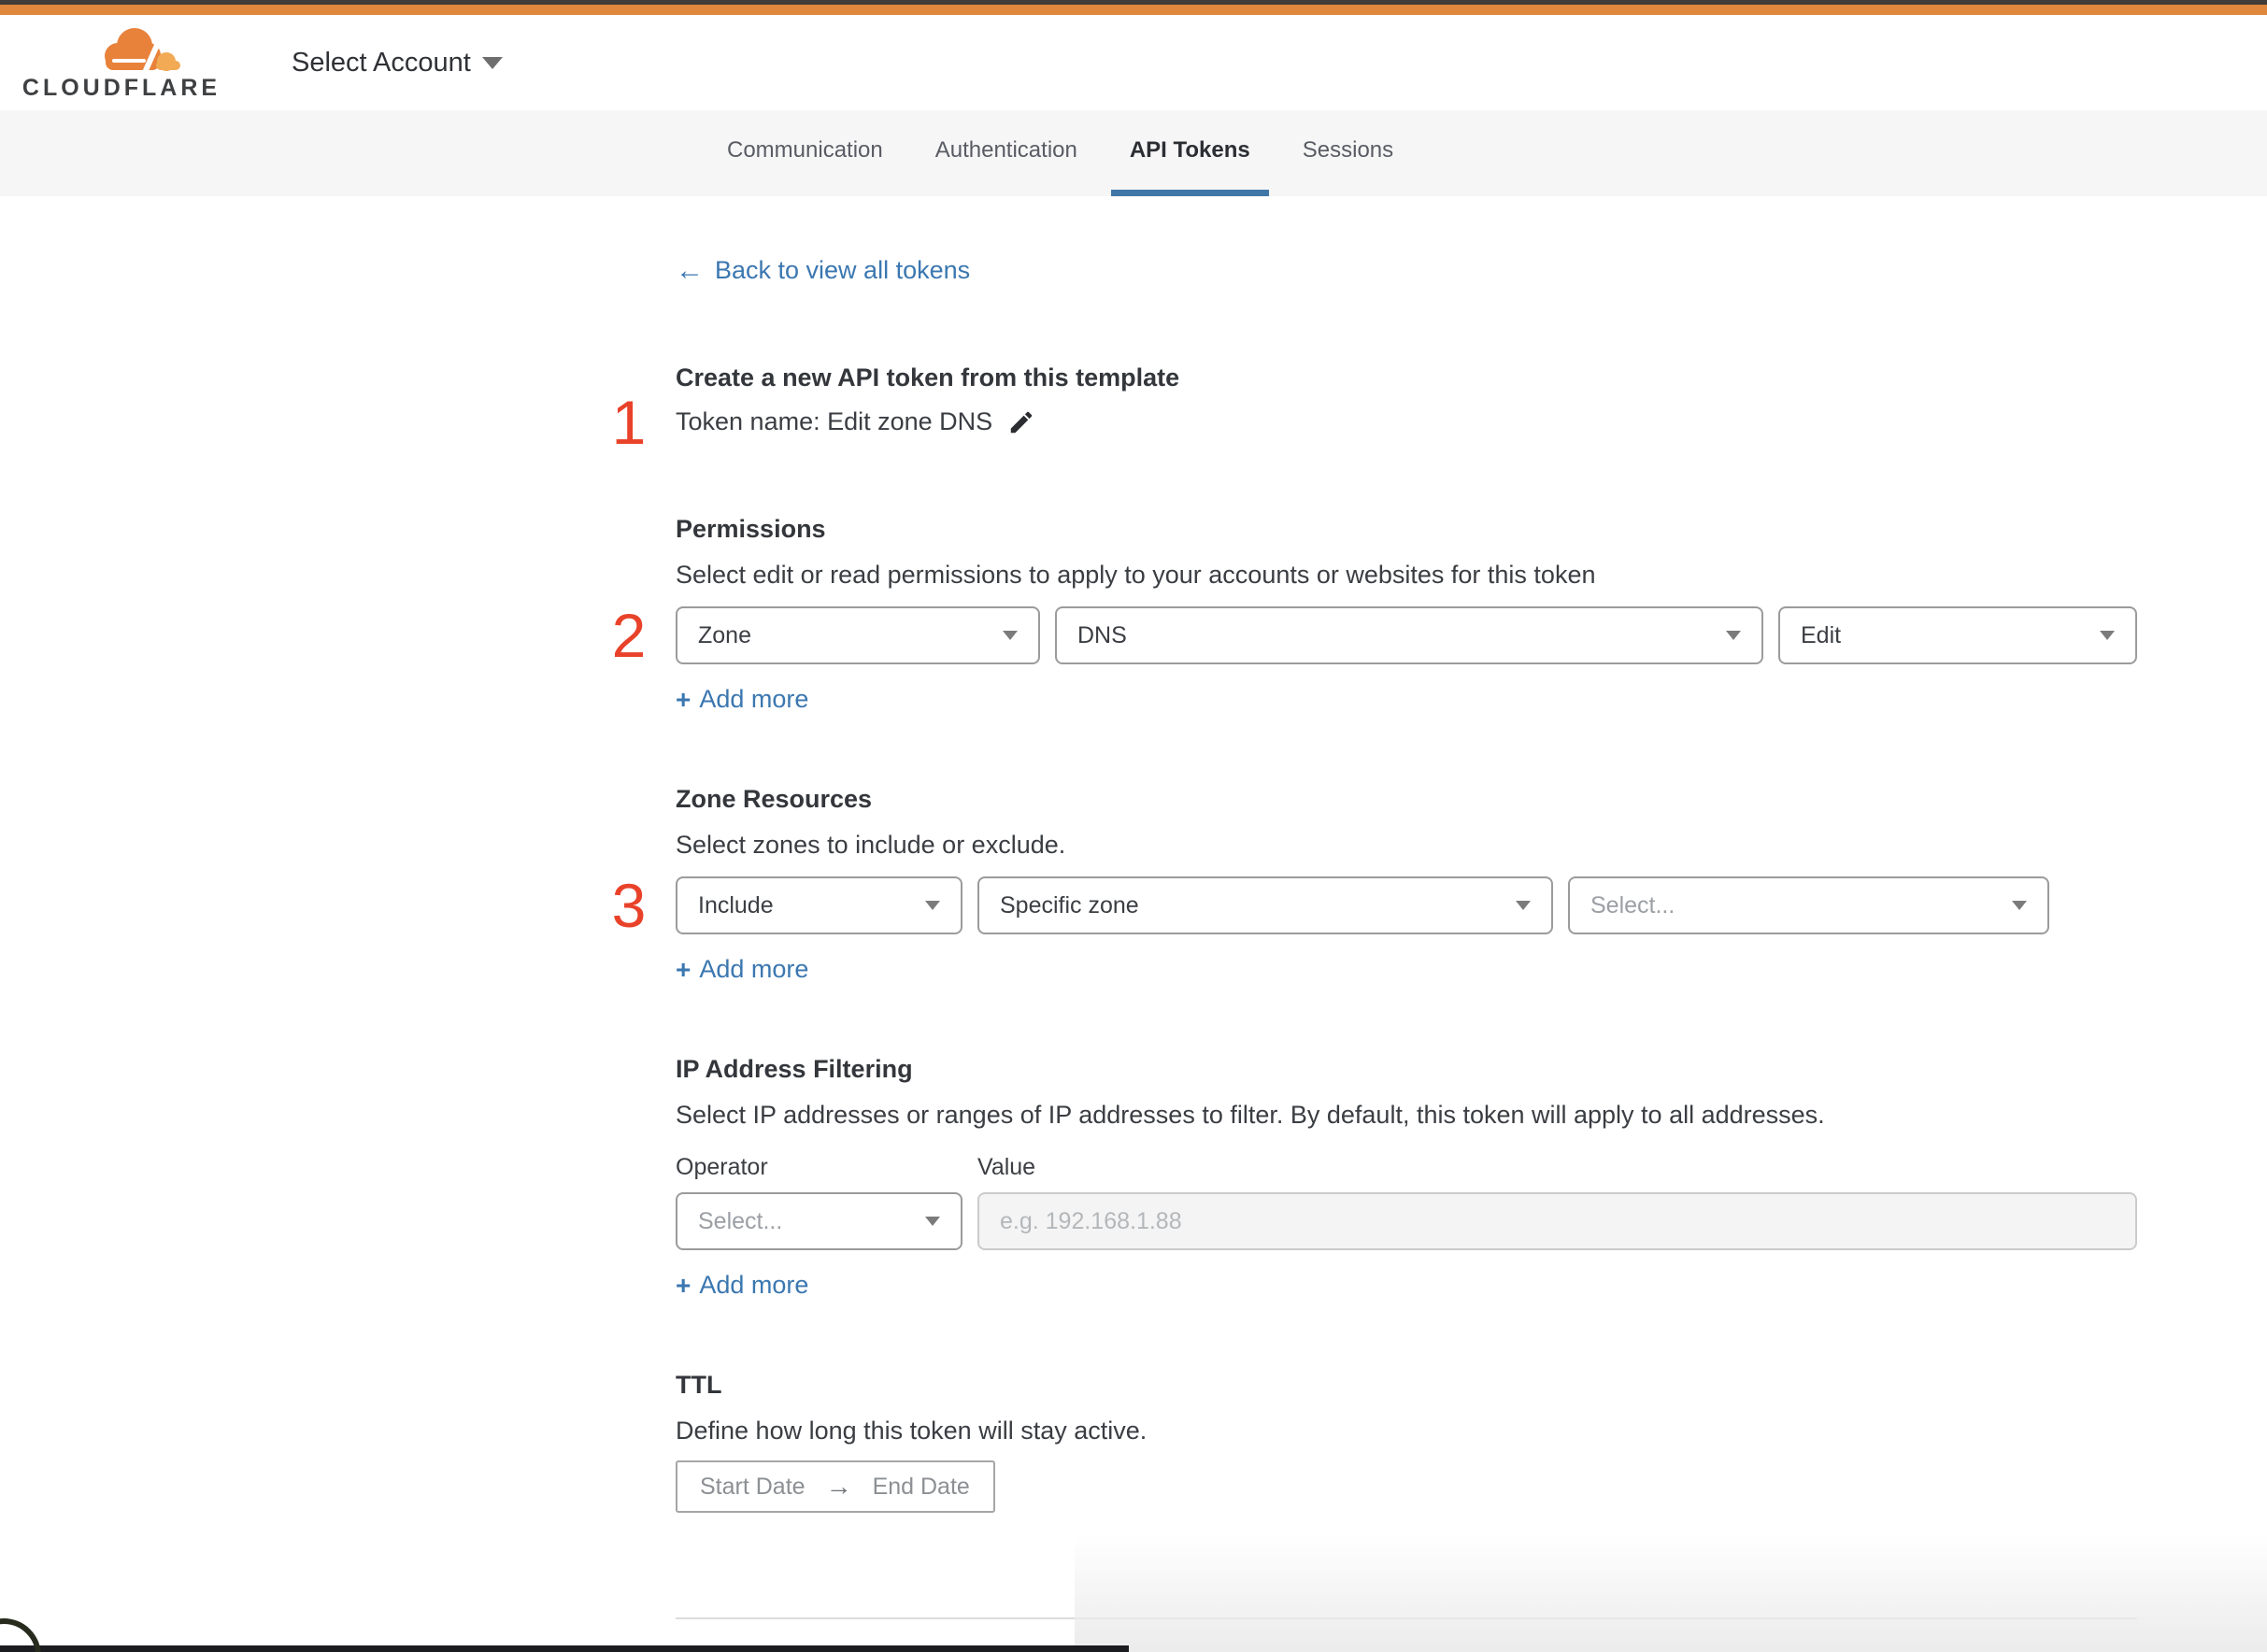 The width and height of the screenshot is (2267, 1652). I want to click on token-name-row: 1 Token name: Edit zone DNS, so click(1375, 422).